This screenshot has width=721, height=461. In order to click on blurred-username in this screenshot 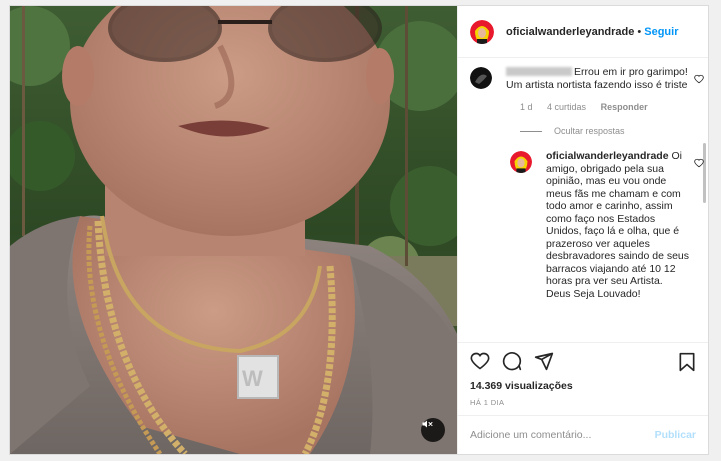, I will do `click(539, 71)`.